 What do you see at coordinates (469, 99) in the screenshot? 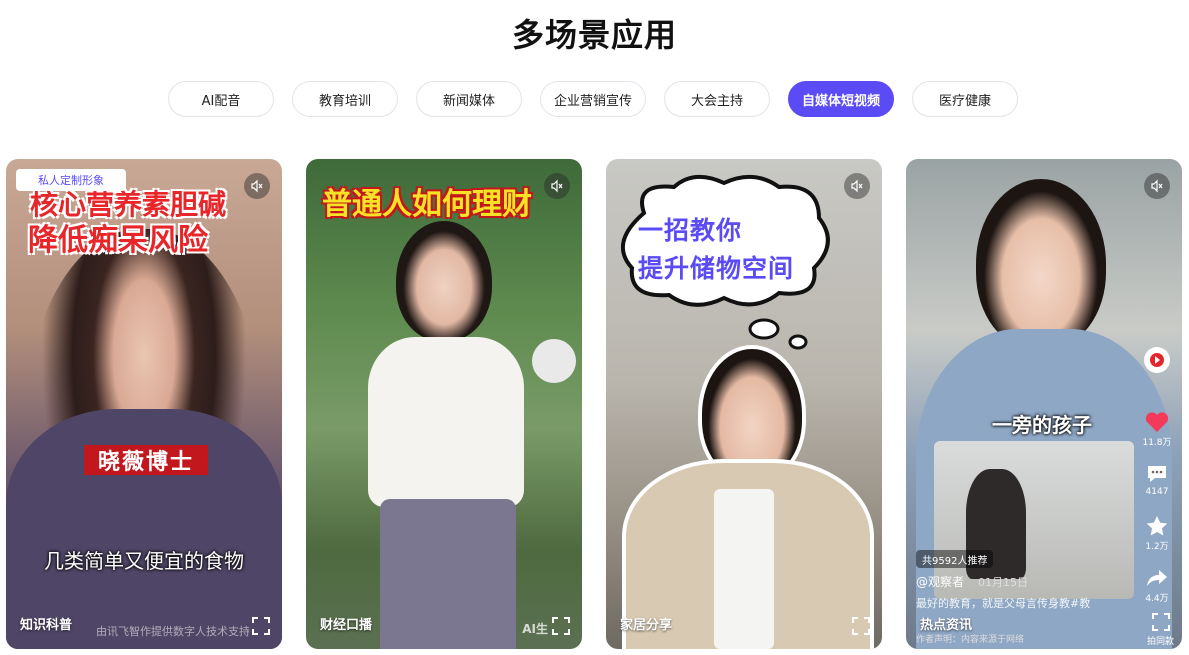
I see `tab-news-media: 新闻媒体` at bounding box center [469, 99].